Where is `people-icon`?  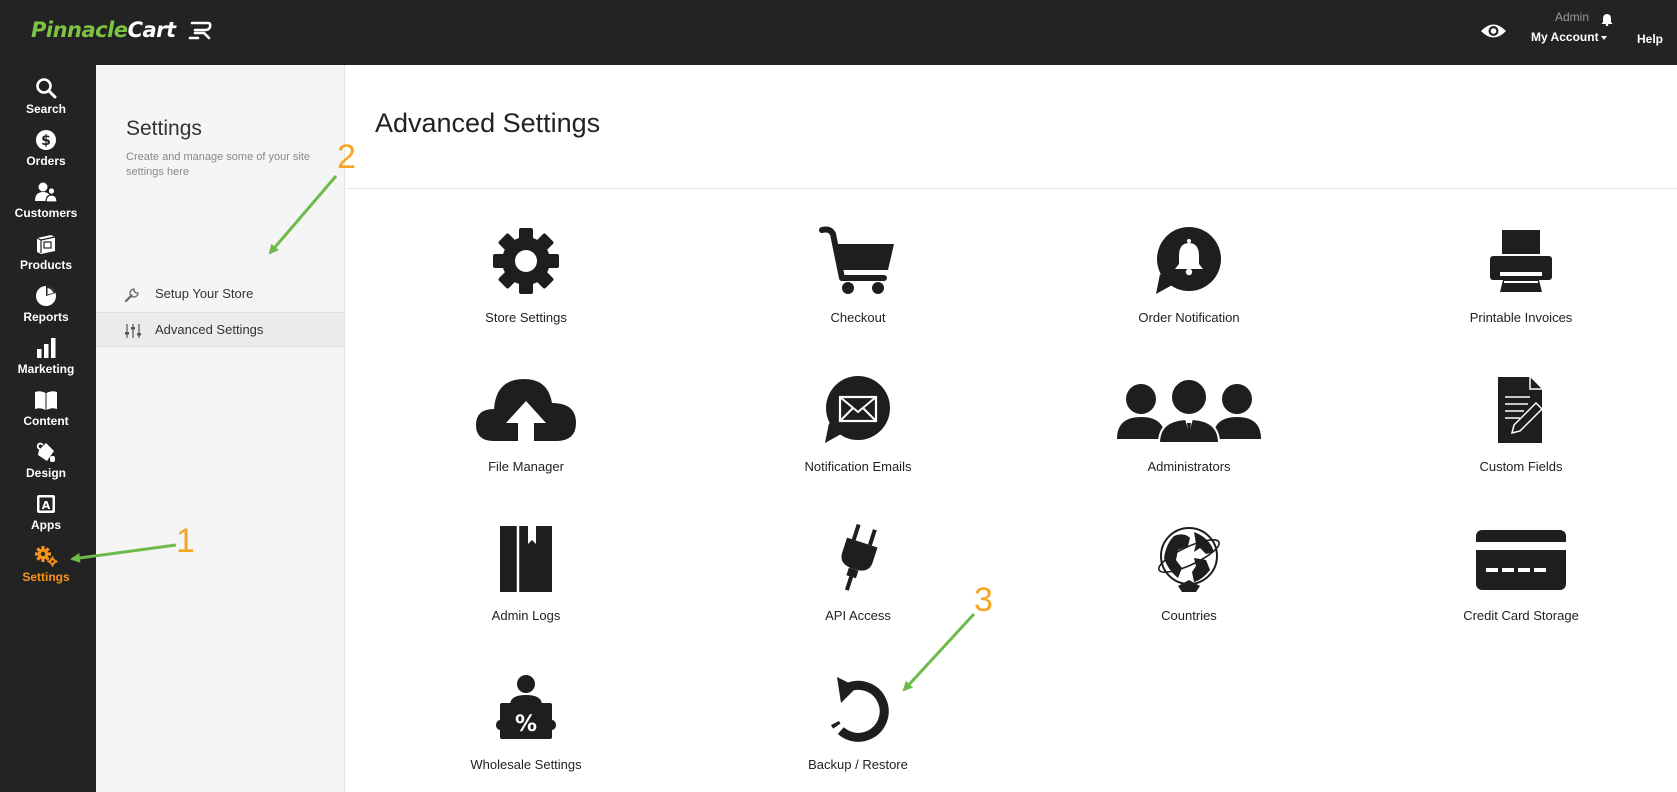
people-icon is located at coordinates (1189, 411).